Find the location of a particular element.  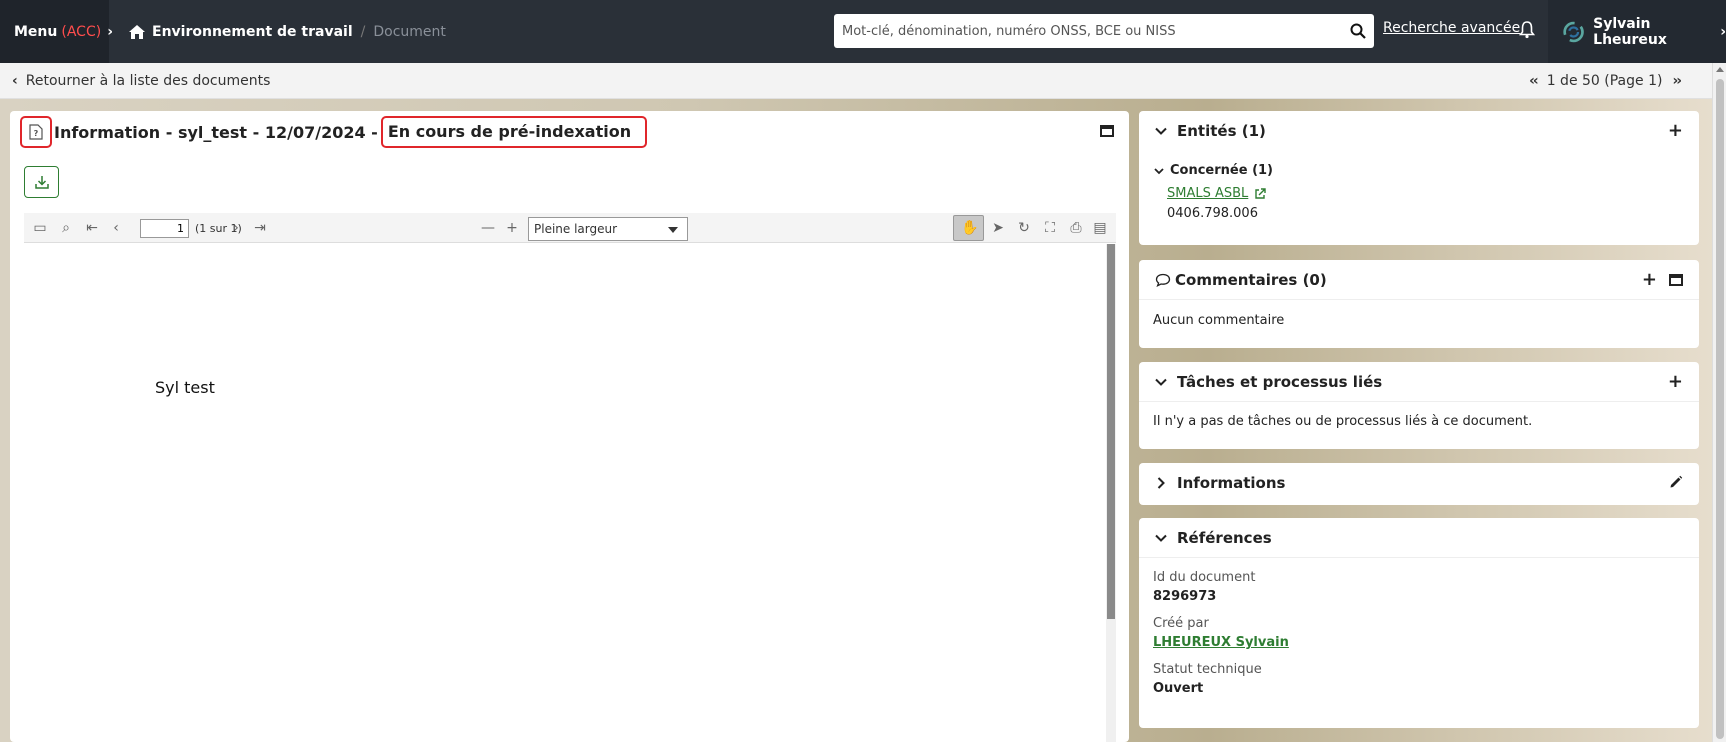

comments-title: Commentaires (0) is located at coordinates (1251, 279).